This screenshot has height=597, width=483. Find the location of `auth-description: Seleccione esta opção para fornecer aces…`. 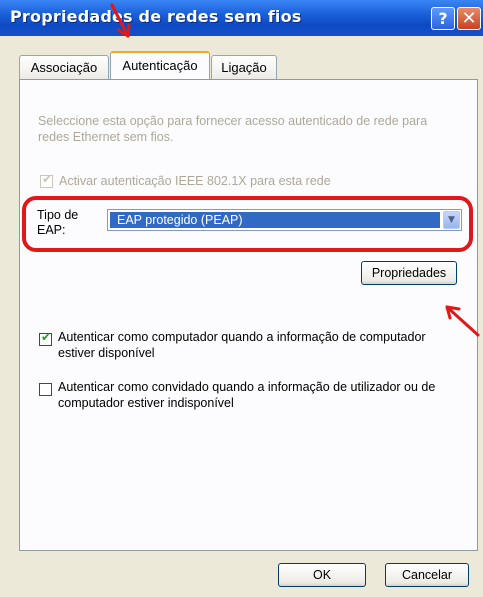

auth-description: Seleccione esta opção para fornecer aces… is located at coordinates (233, 129).